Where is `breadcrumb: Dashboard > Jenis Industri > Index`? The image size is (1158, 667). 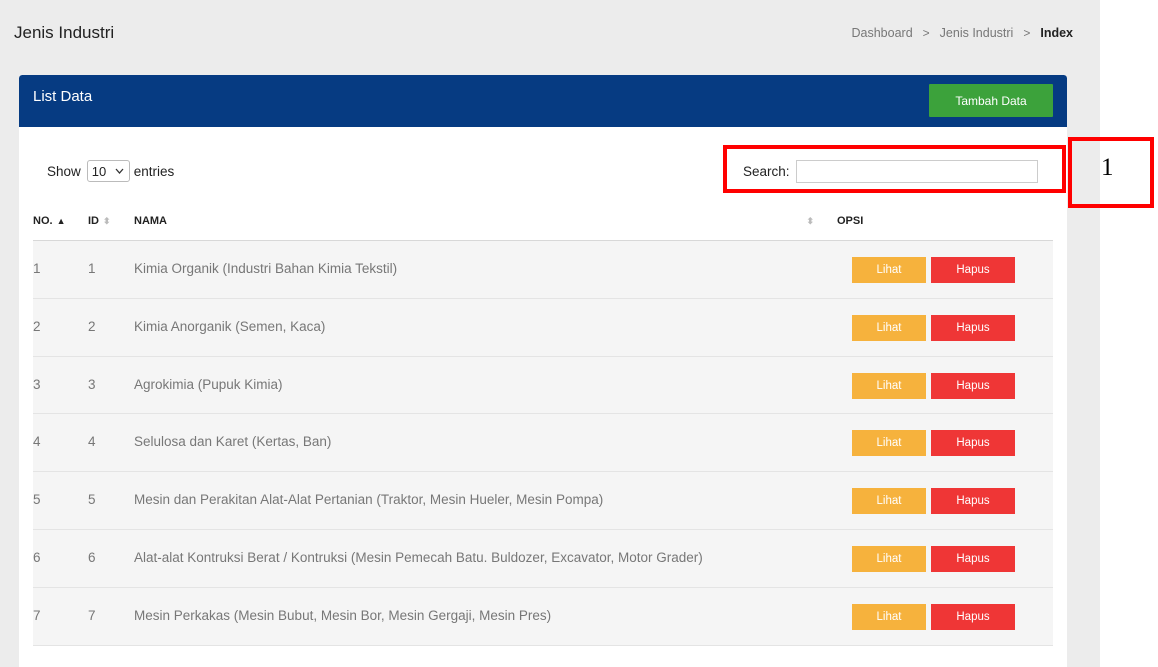
breadcrumb: Dashboard > Jenis Industri > Index is located at coordinates (963, 33).